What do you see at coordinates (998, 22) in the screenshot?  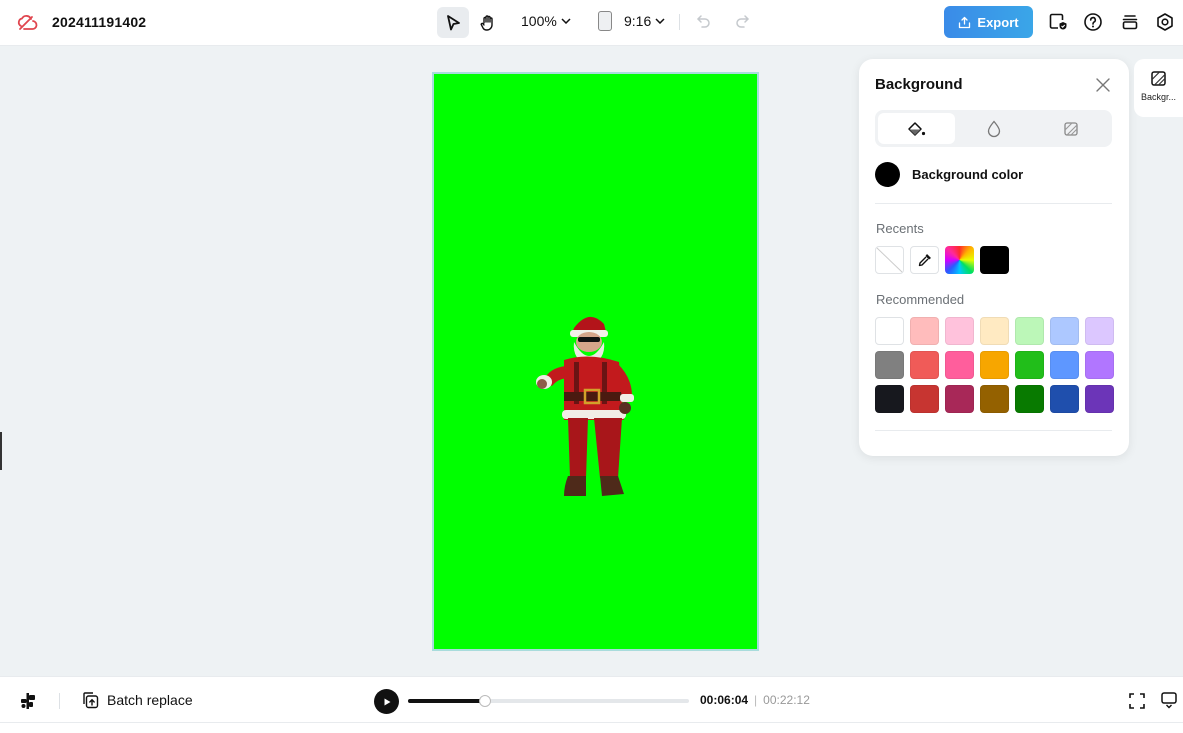 I see `export-label: Export` at bounding box center [998, 22].